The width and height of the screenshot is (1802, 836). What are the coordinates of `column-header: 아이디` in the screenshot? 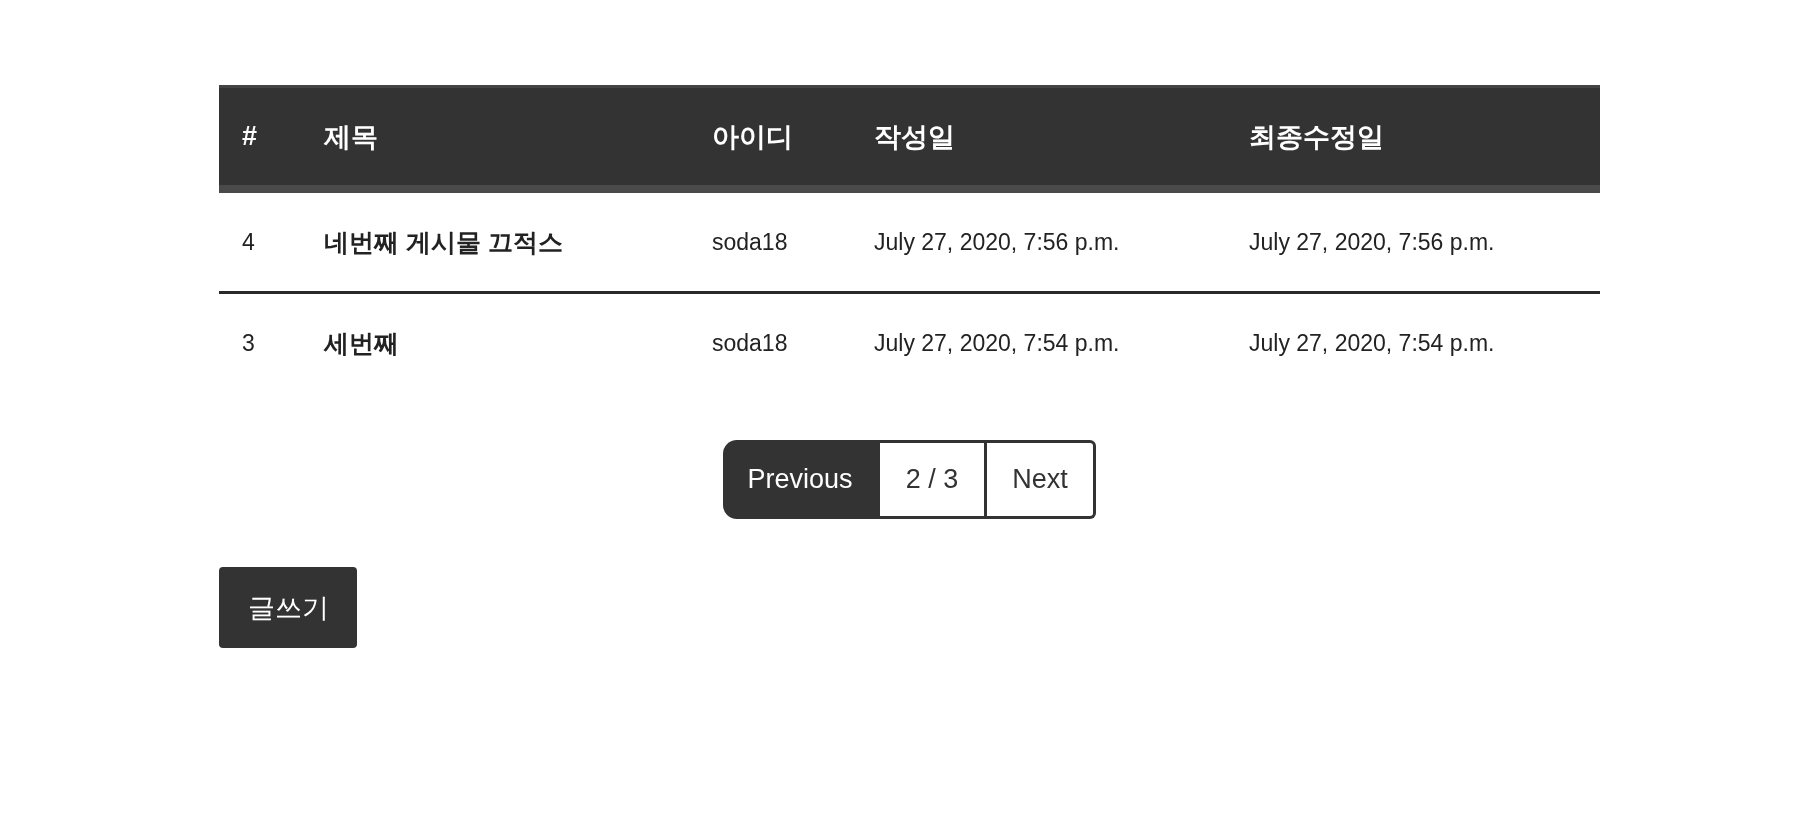 It's located at (752, 137).